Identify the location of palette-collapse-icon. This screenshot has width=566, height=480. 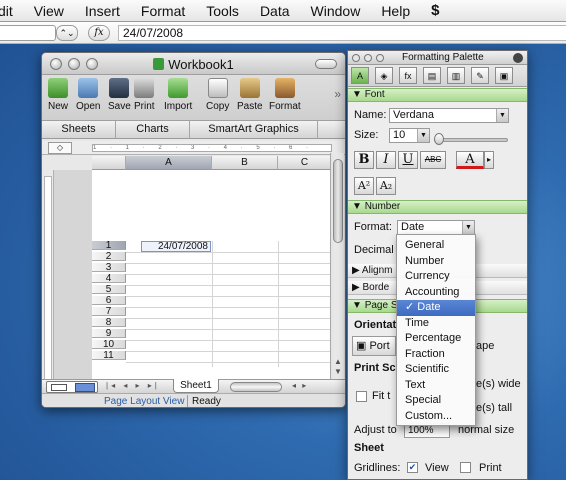
(518, 58).